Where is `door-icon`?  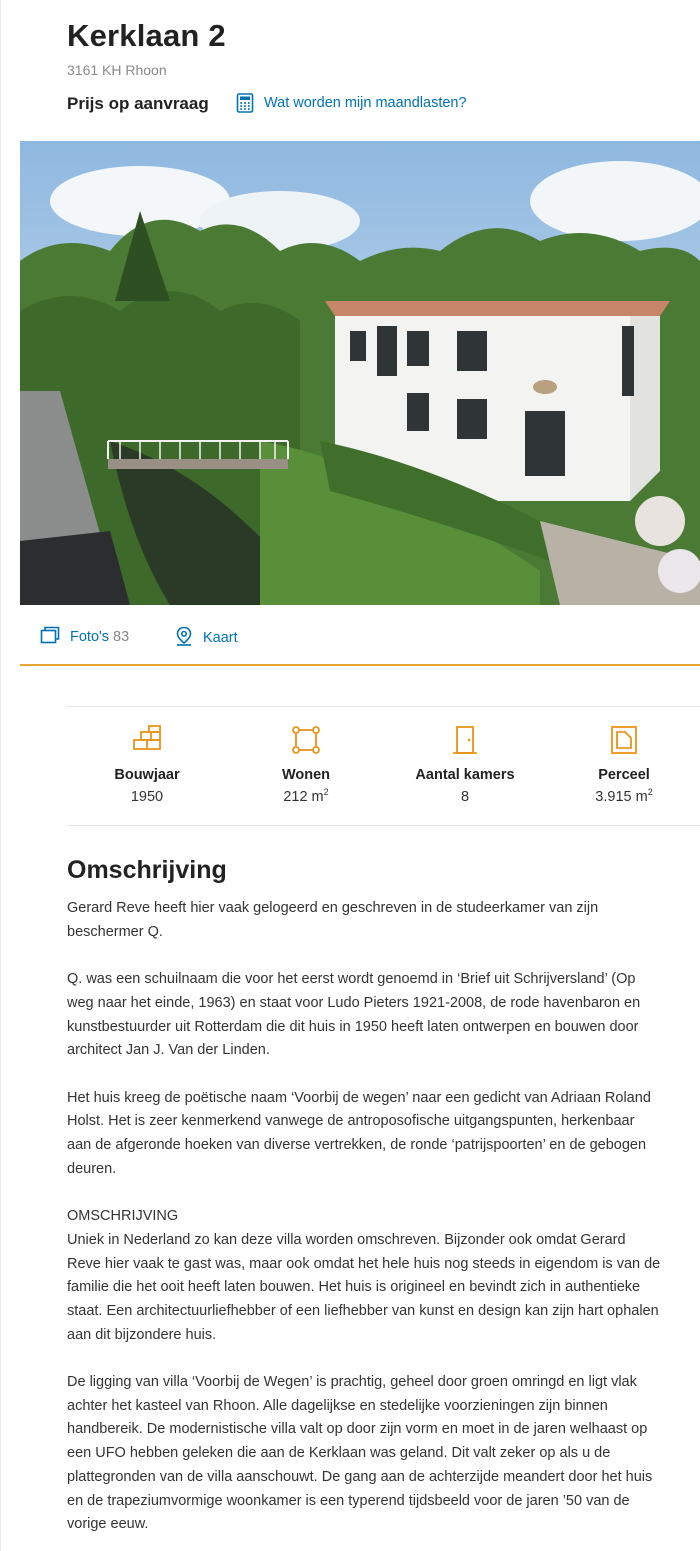 door-icon is located at coordinates (465, 741).